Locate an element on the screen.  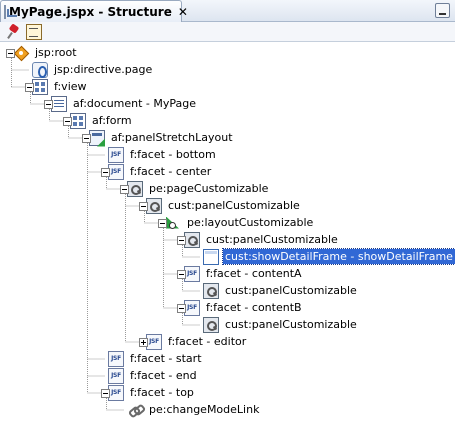
tree-node-label: f:facet - editor is located at coordinates (207, 341).